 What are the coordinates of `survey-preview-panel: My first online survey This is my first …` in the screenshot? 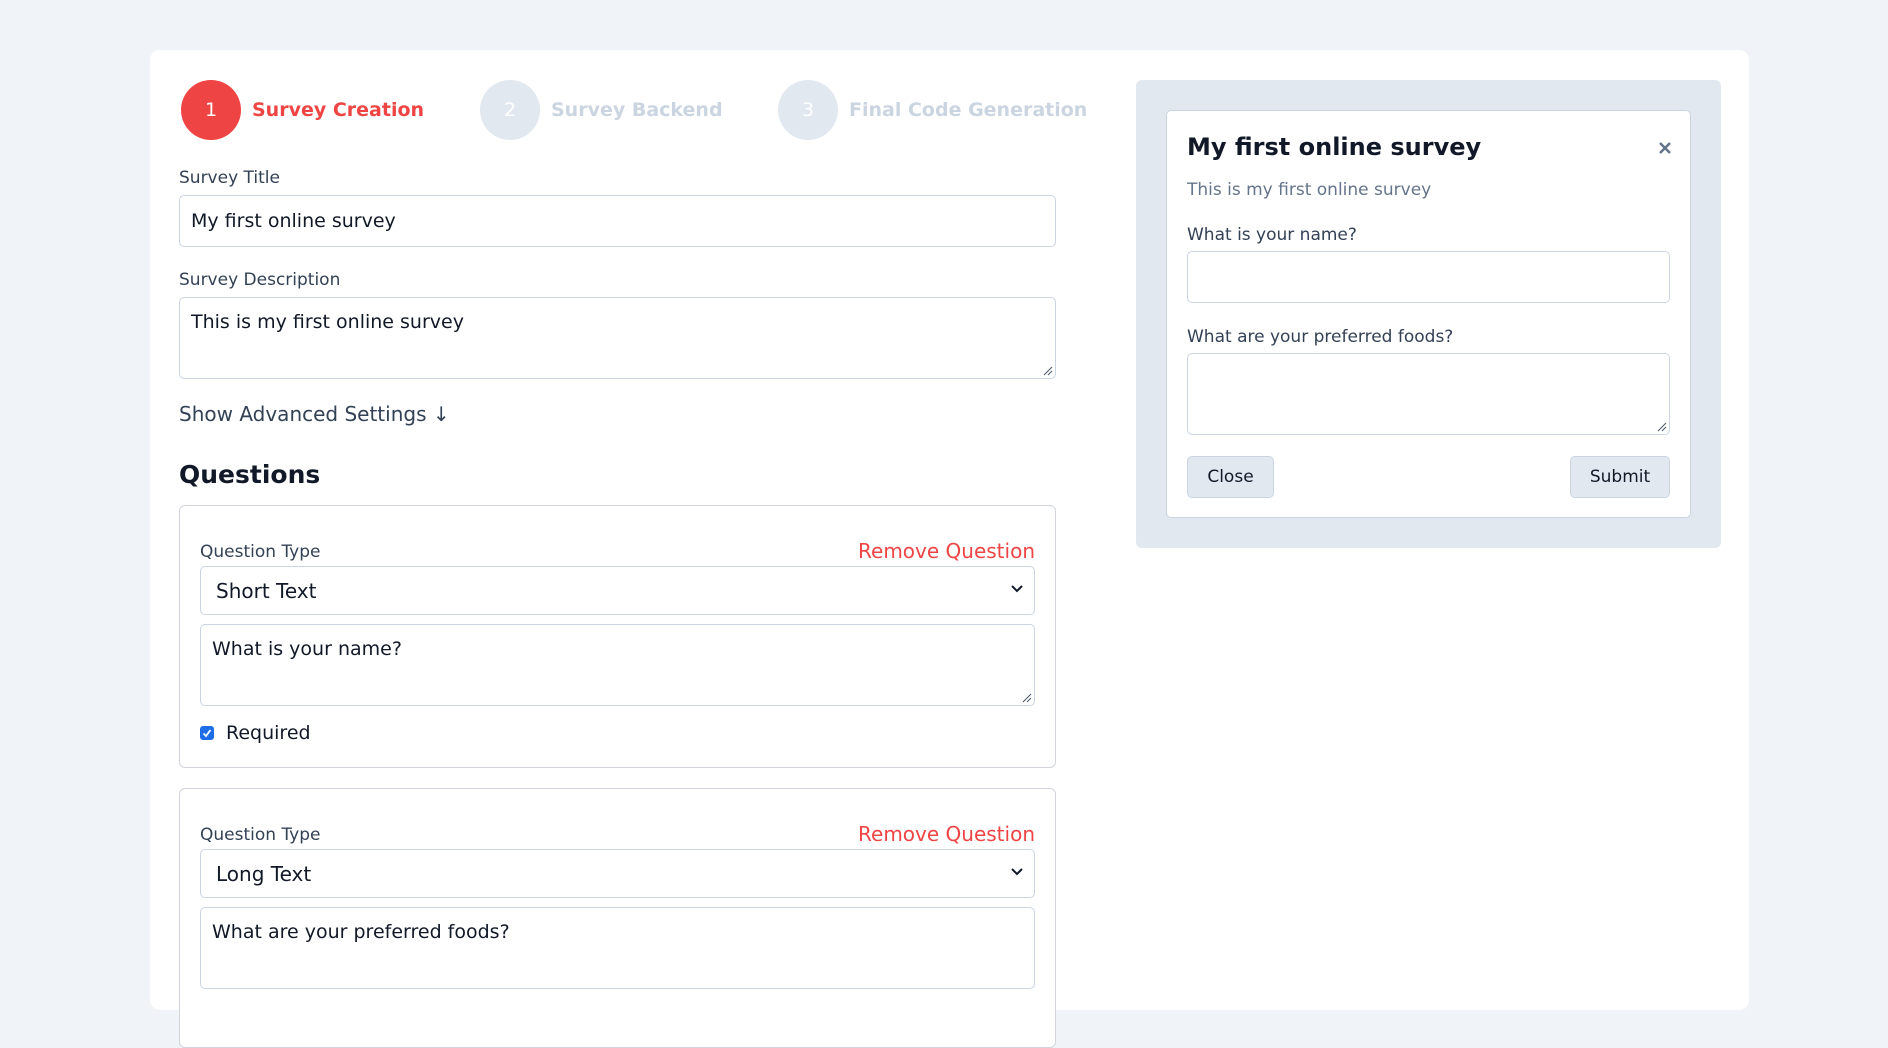 It's located at (1428, 314).